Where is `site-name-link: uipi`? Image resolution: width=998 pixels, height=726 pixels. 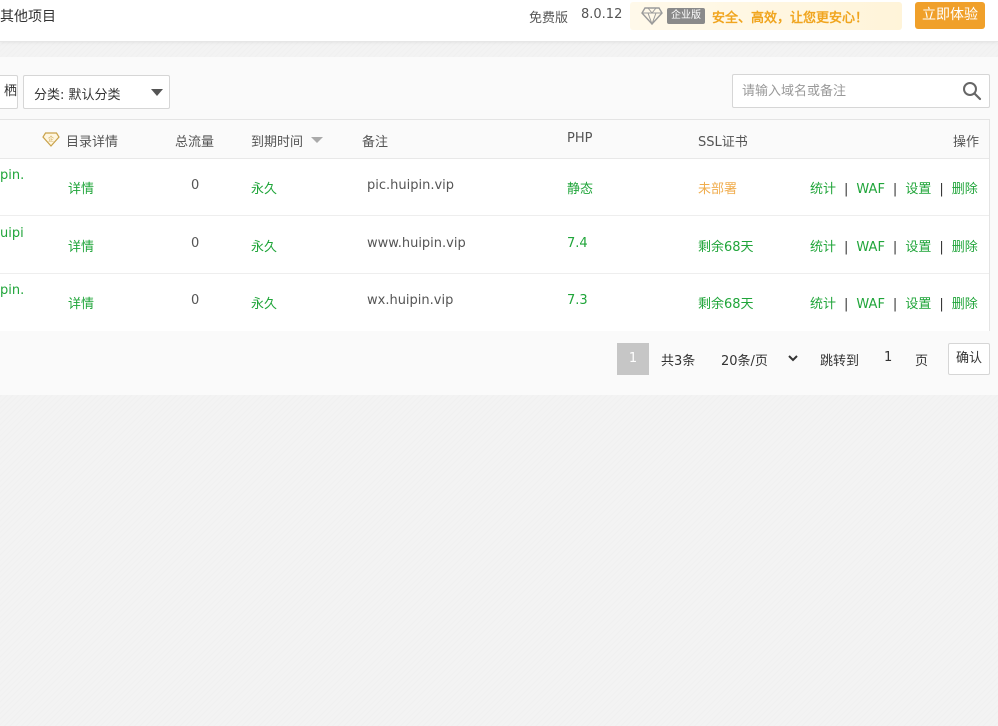
site-name-link: uipi is located at coordinates (12, 233).